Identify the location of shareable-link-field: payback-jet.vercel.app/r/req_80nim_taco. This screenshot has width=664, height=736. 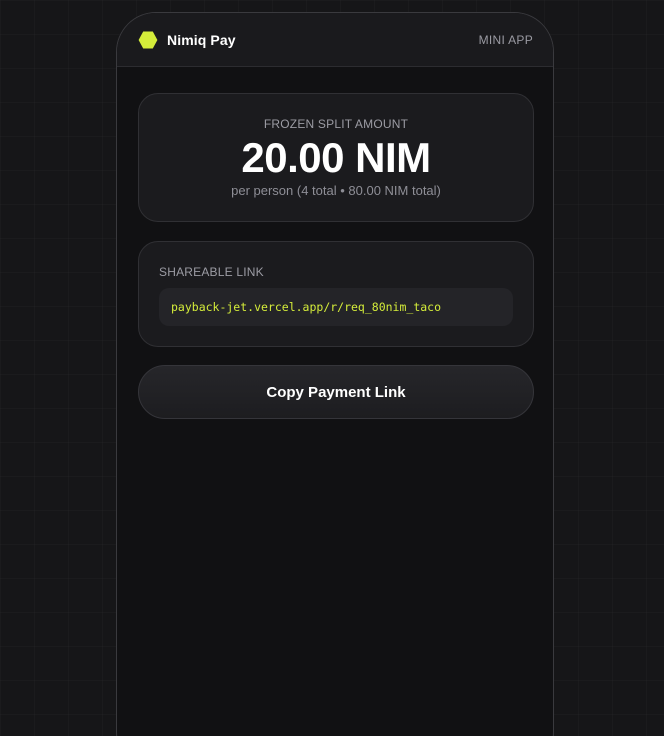
(336, 307).